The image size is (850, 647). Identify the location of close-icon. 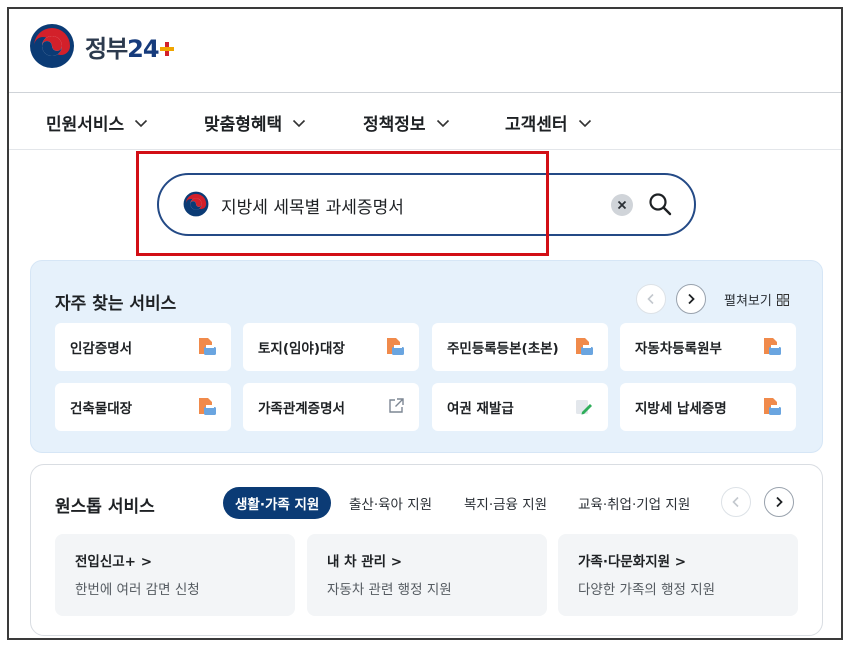
(622, 205).